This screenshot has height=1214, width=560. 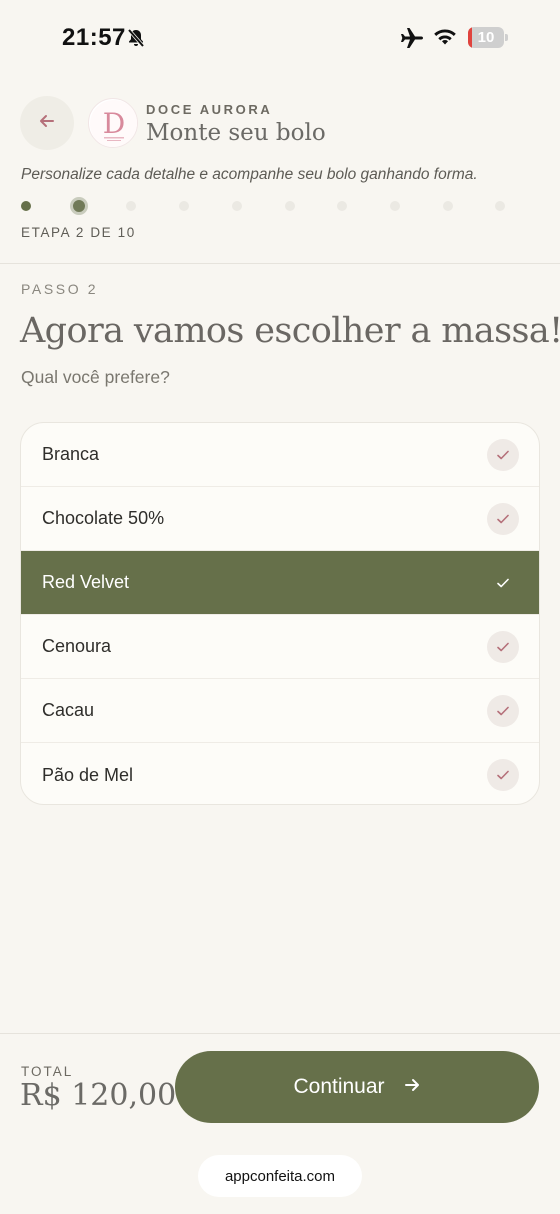 I want to click on step-label: ETAPA 2 DE 10, so click(x=78, y=232).